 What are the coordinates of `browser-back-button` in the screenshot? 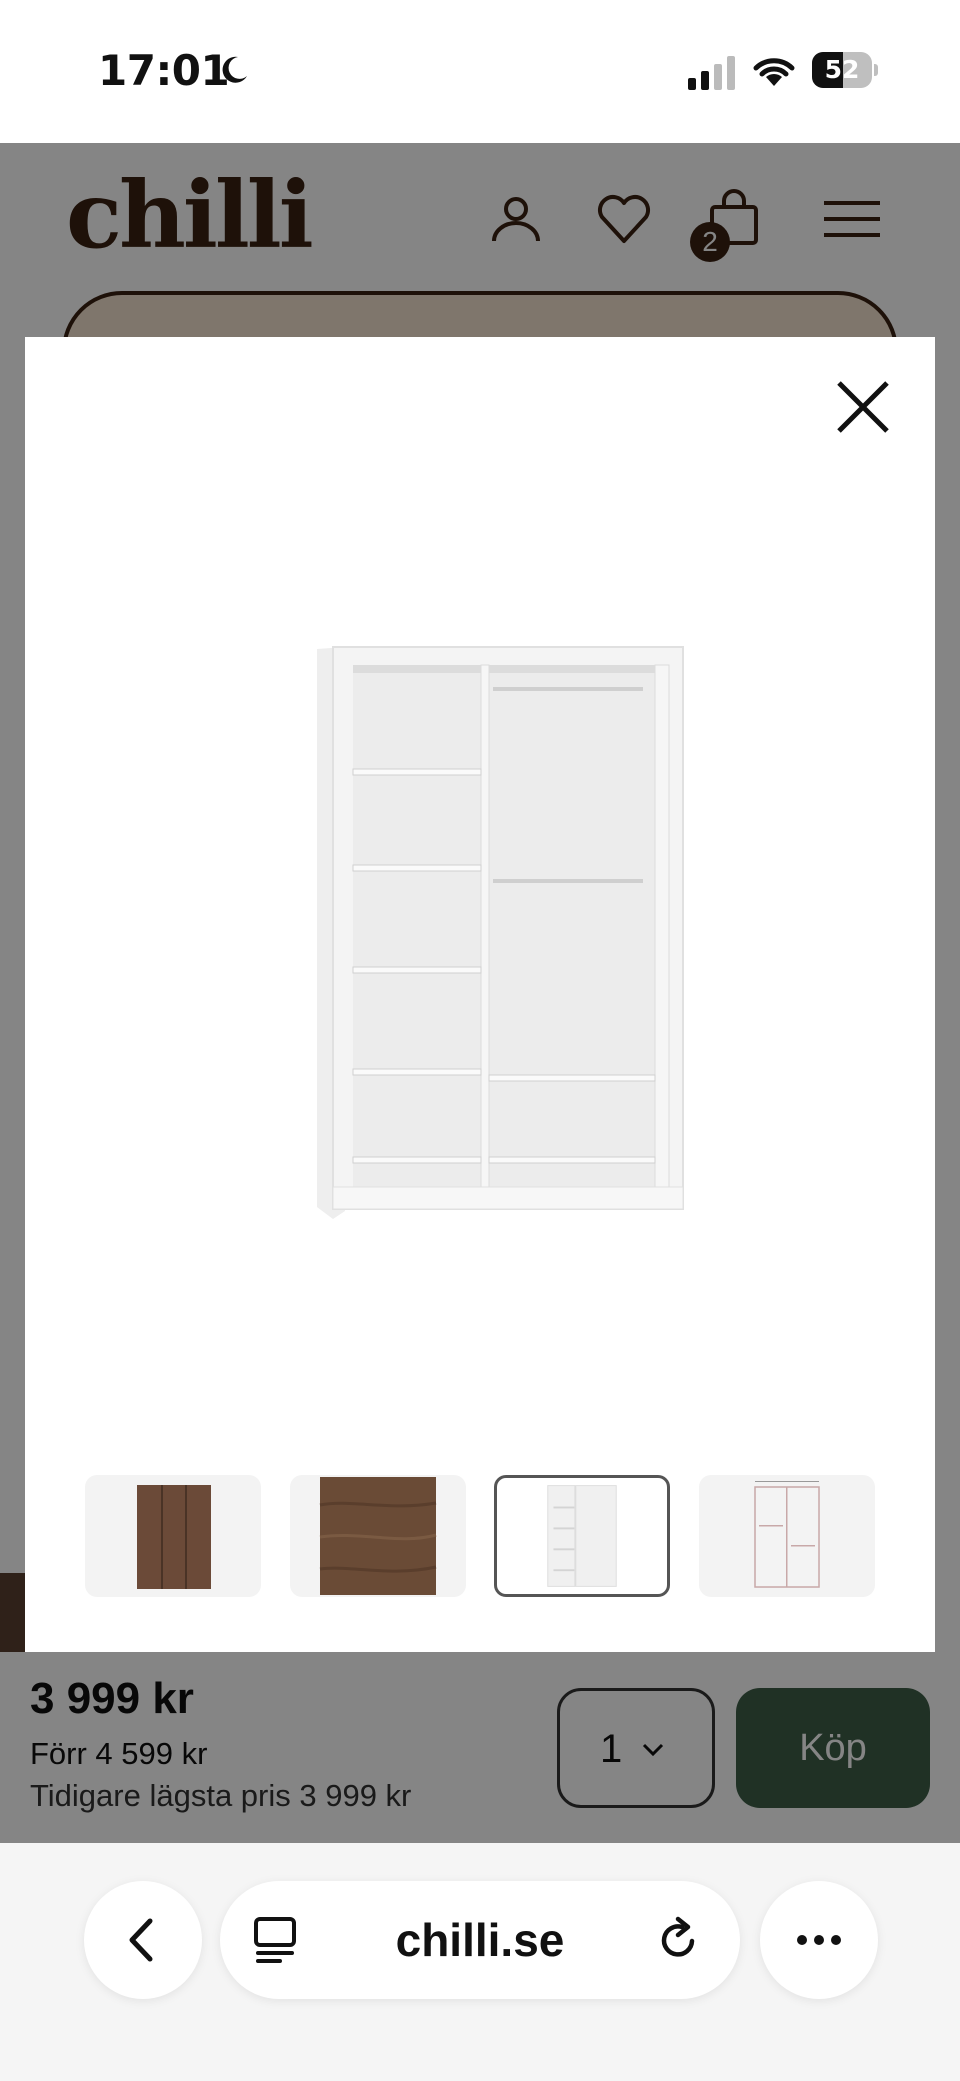 It's located at (143, 1940).